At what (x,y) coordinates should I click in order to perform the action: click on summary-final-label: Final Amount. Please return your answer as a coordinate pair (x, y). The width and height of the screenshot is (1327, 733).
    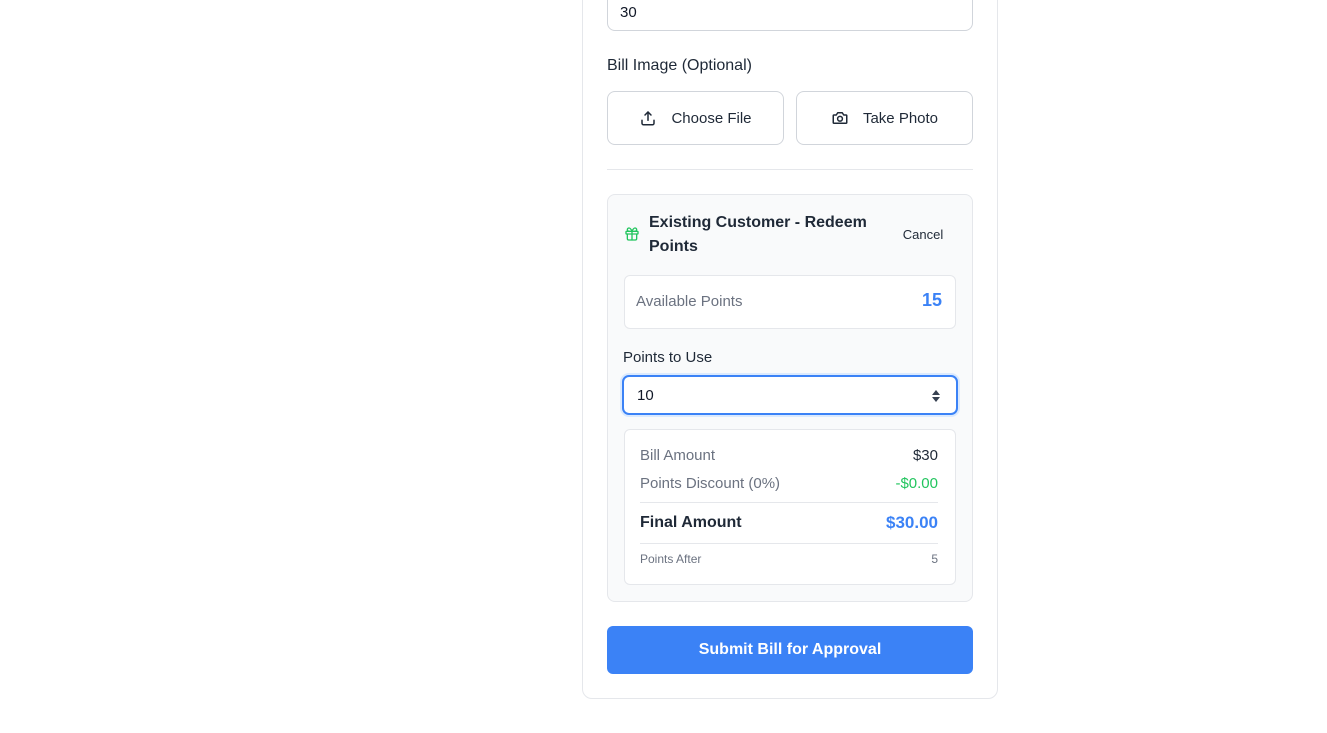
    Looking at the image, I should click on (691, 522).